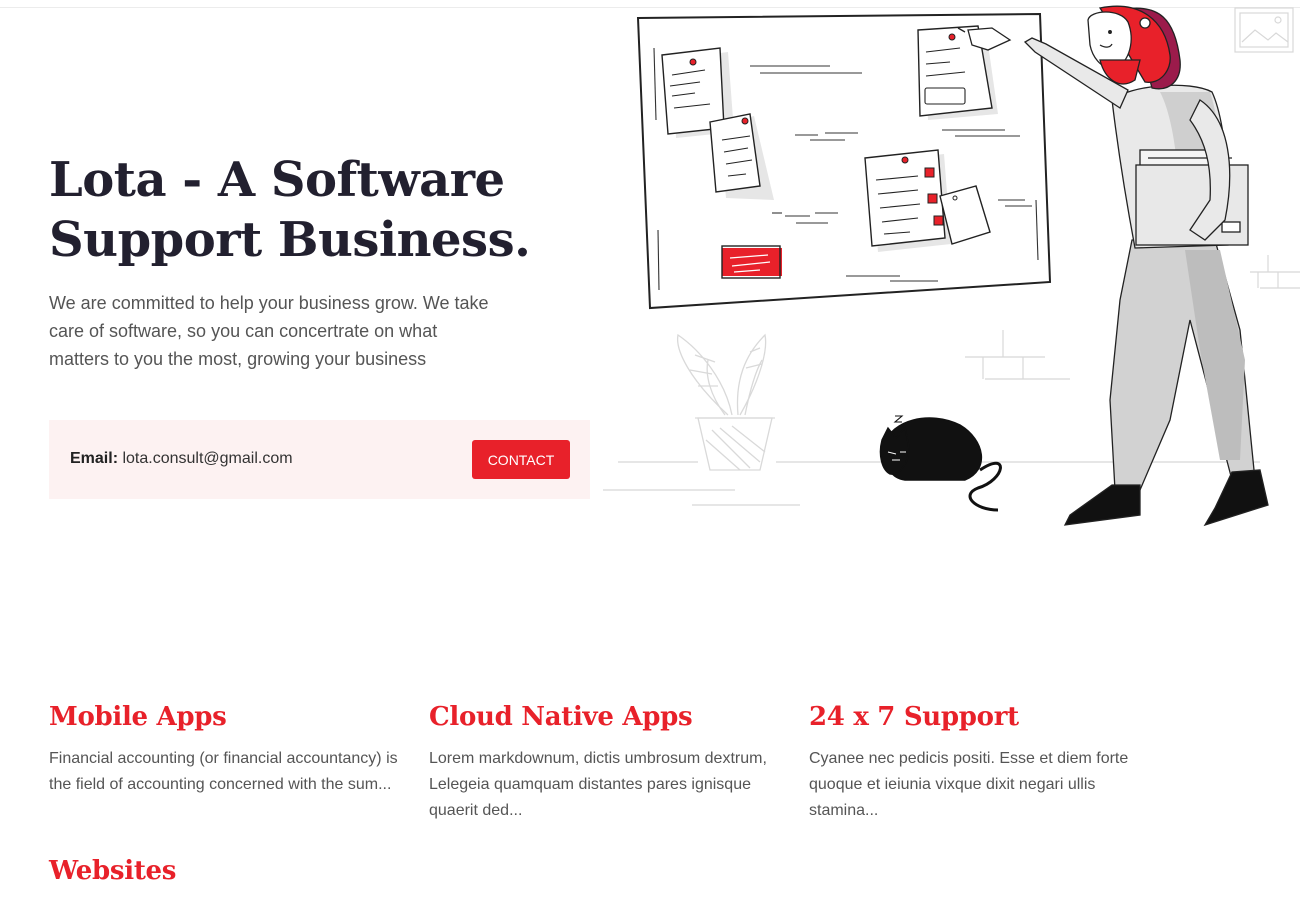  What do you see at coordinates (986, 717) in the screenshot?
I see `feature-title: 24 x 7 Support` at bounding box center [986, 717].